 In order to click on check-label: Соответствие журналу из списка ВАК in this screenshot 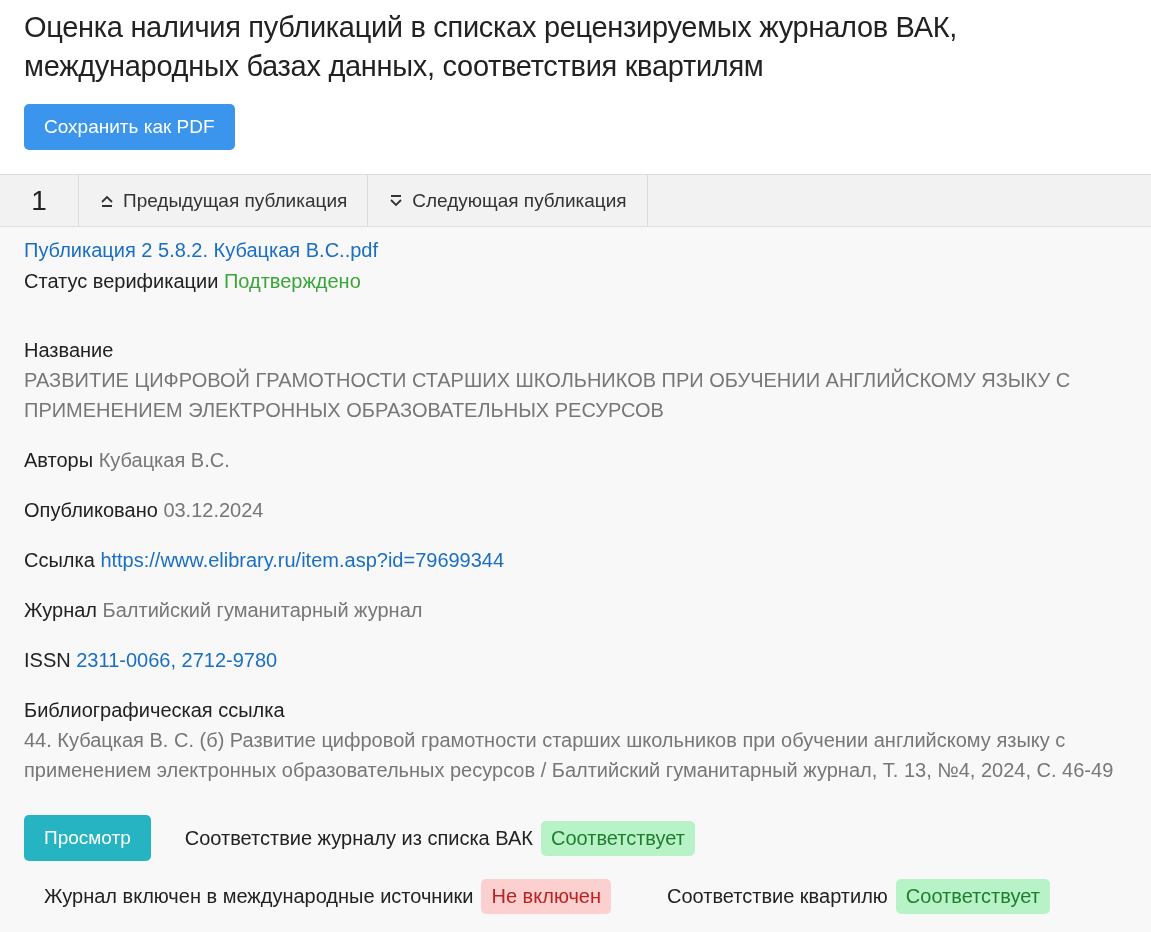, I will do `click(358, 838)`.